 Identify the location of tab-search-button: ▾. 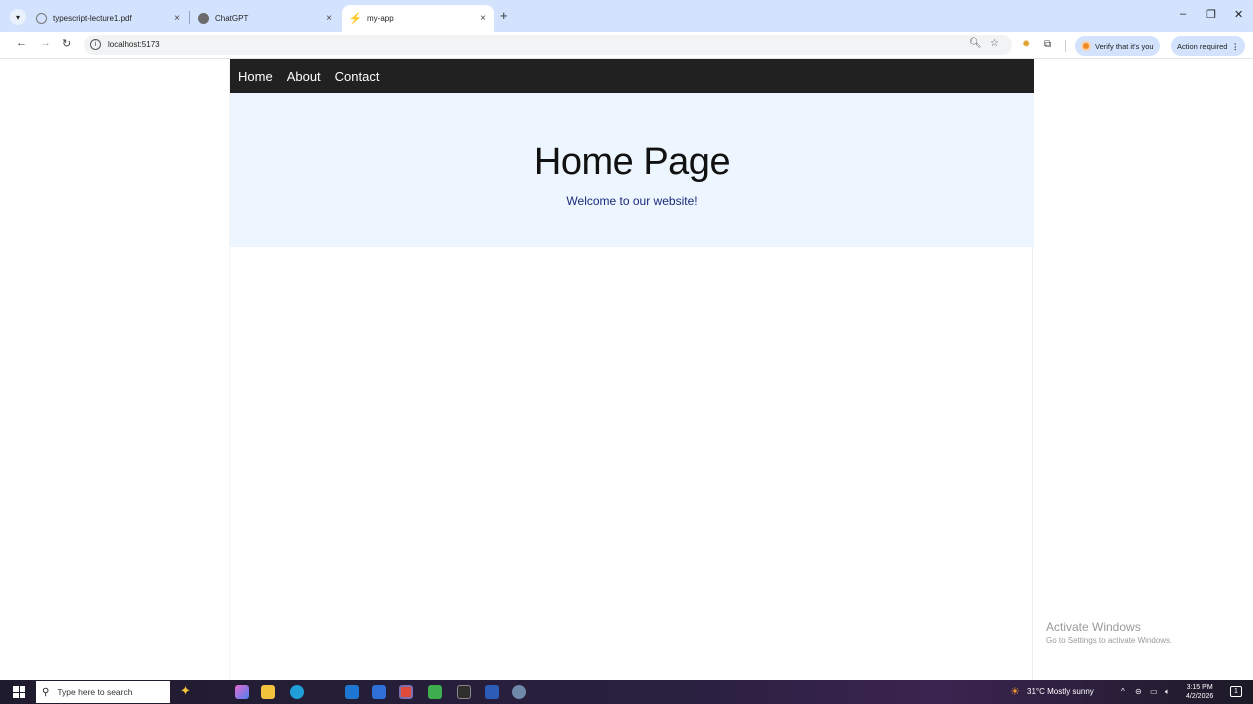
(18, 17).